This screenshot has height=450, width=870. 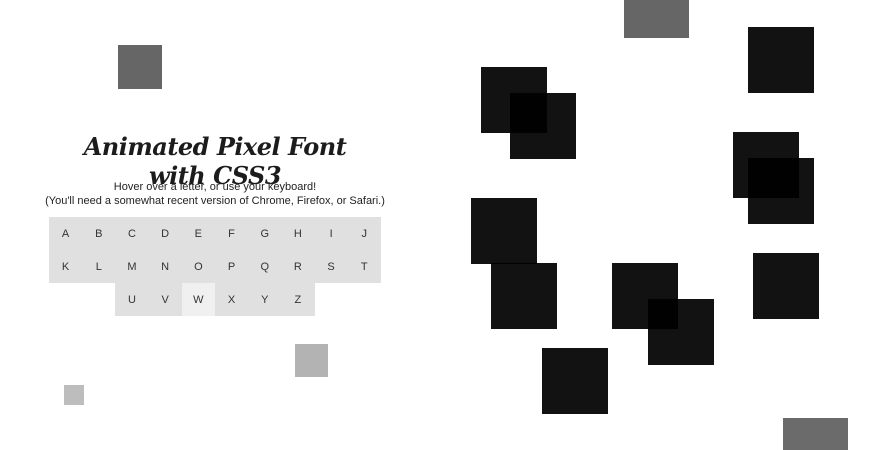 I want to click on key-x: X, so click(x=231, y=299).